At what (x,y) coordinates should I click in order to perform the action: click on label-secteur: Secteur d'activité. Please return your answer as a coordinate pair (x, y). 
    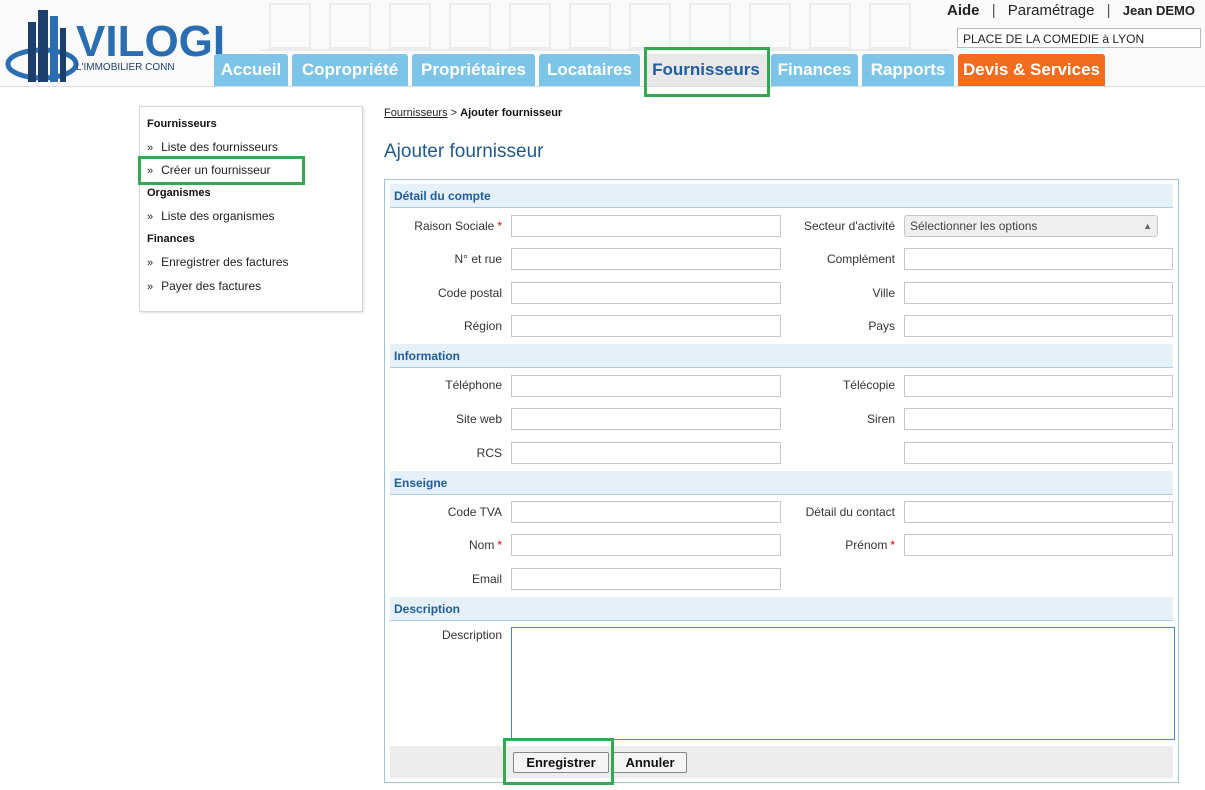
    Looking at the image, I should click on (849, 226).